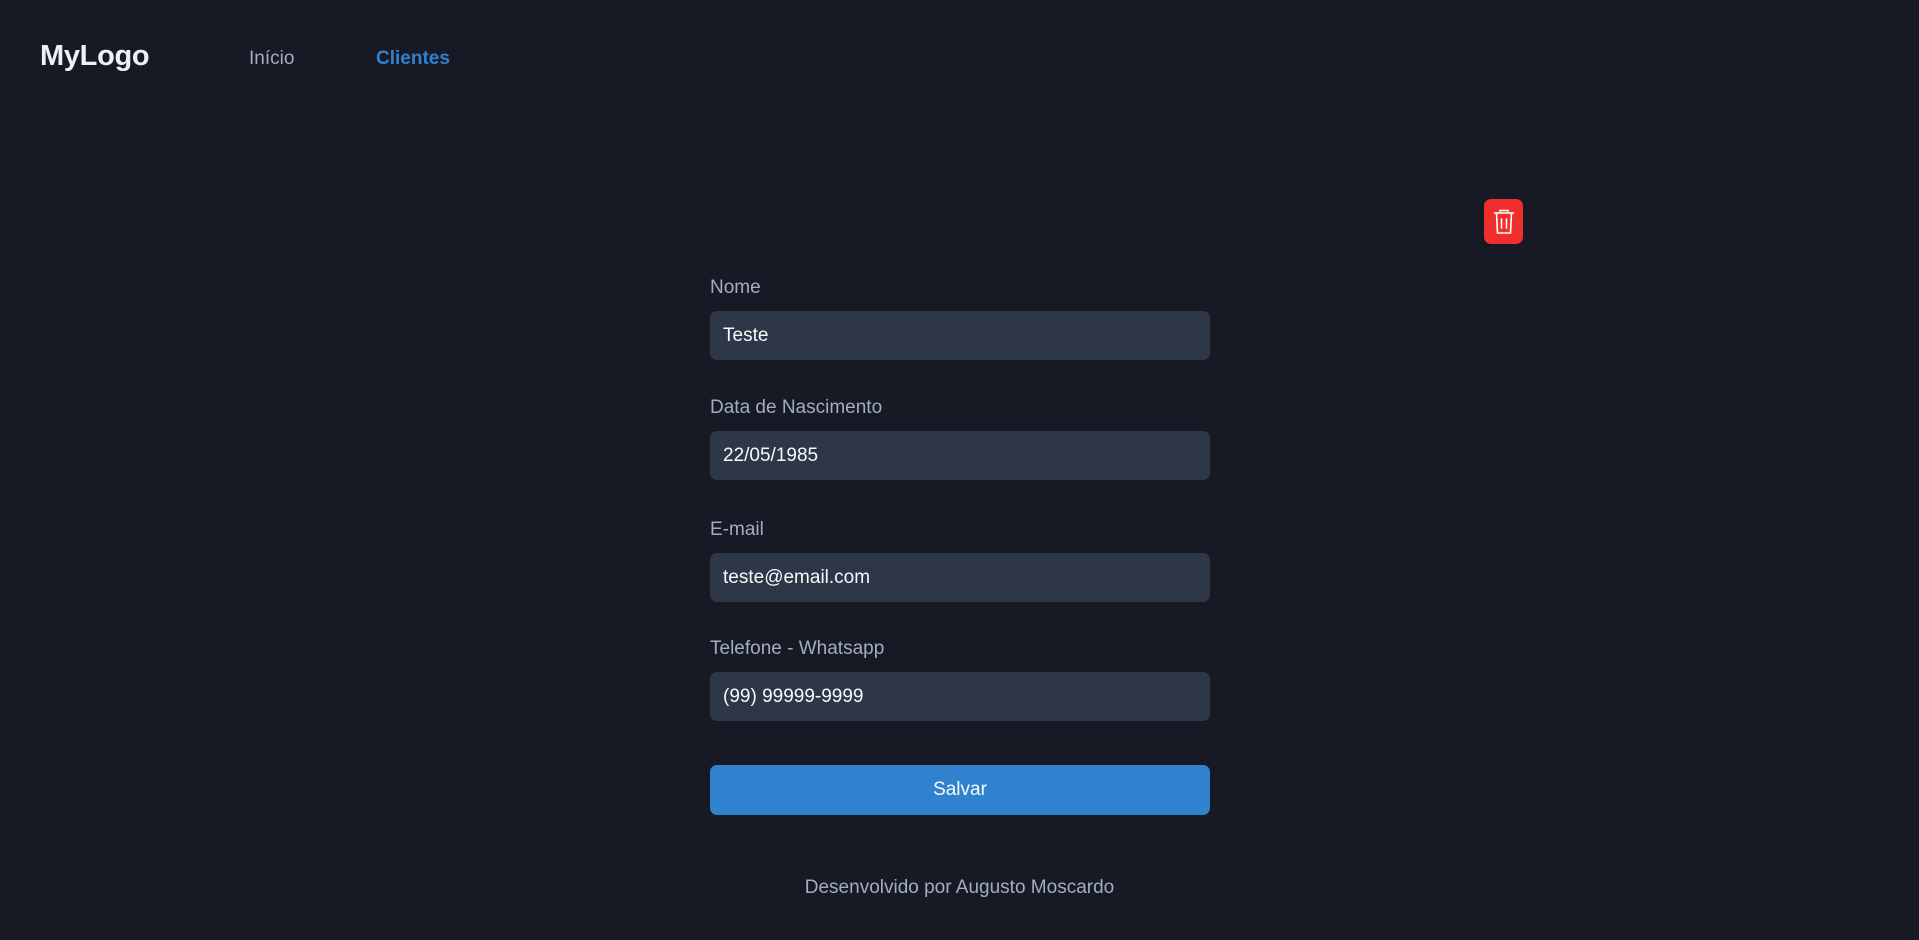 The image size is (1919, 940). Describe the element at coordinates (737, 529) in the screenshot. I see `email-label: E-mail` at that location.